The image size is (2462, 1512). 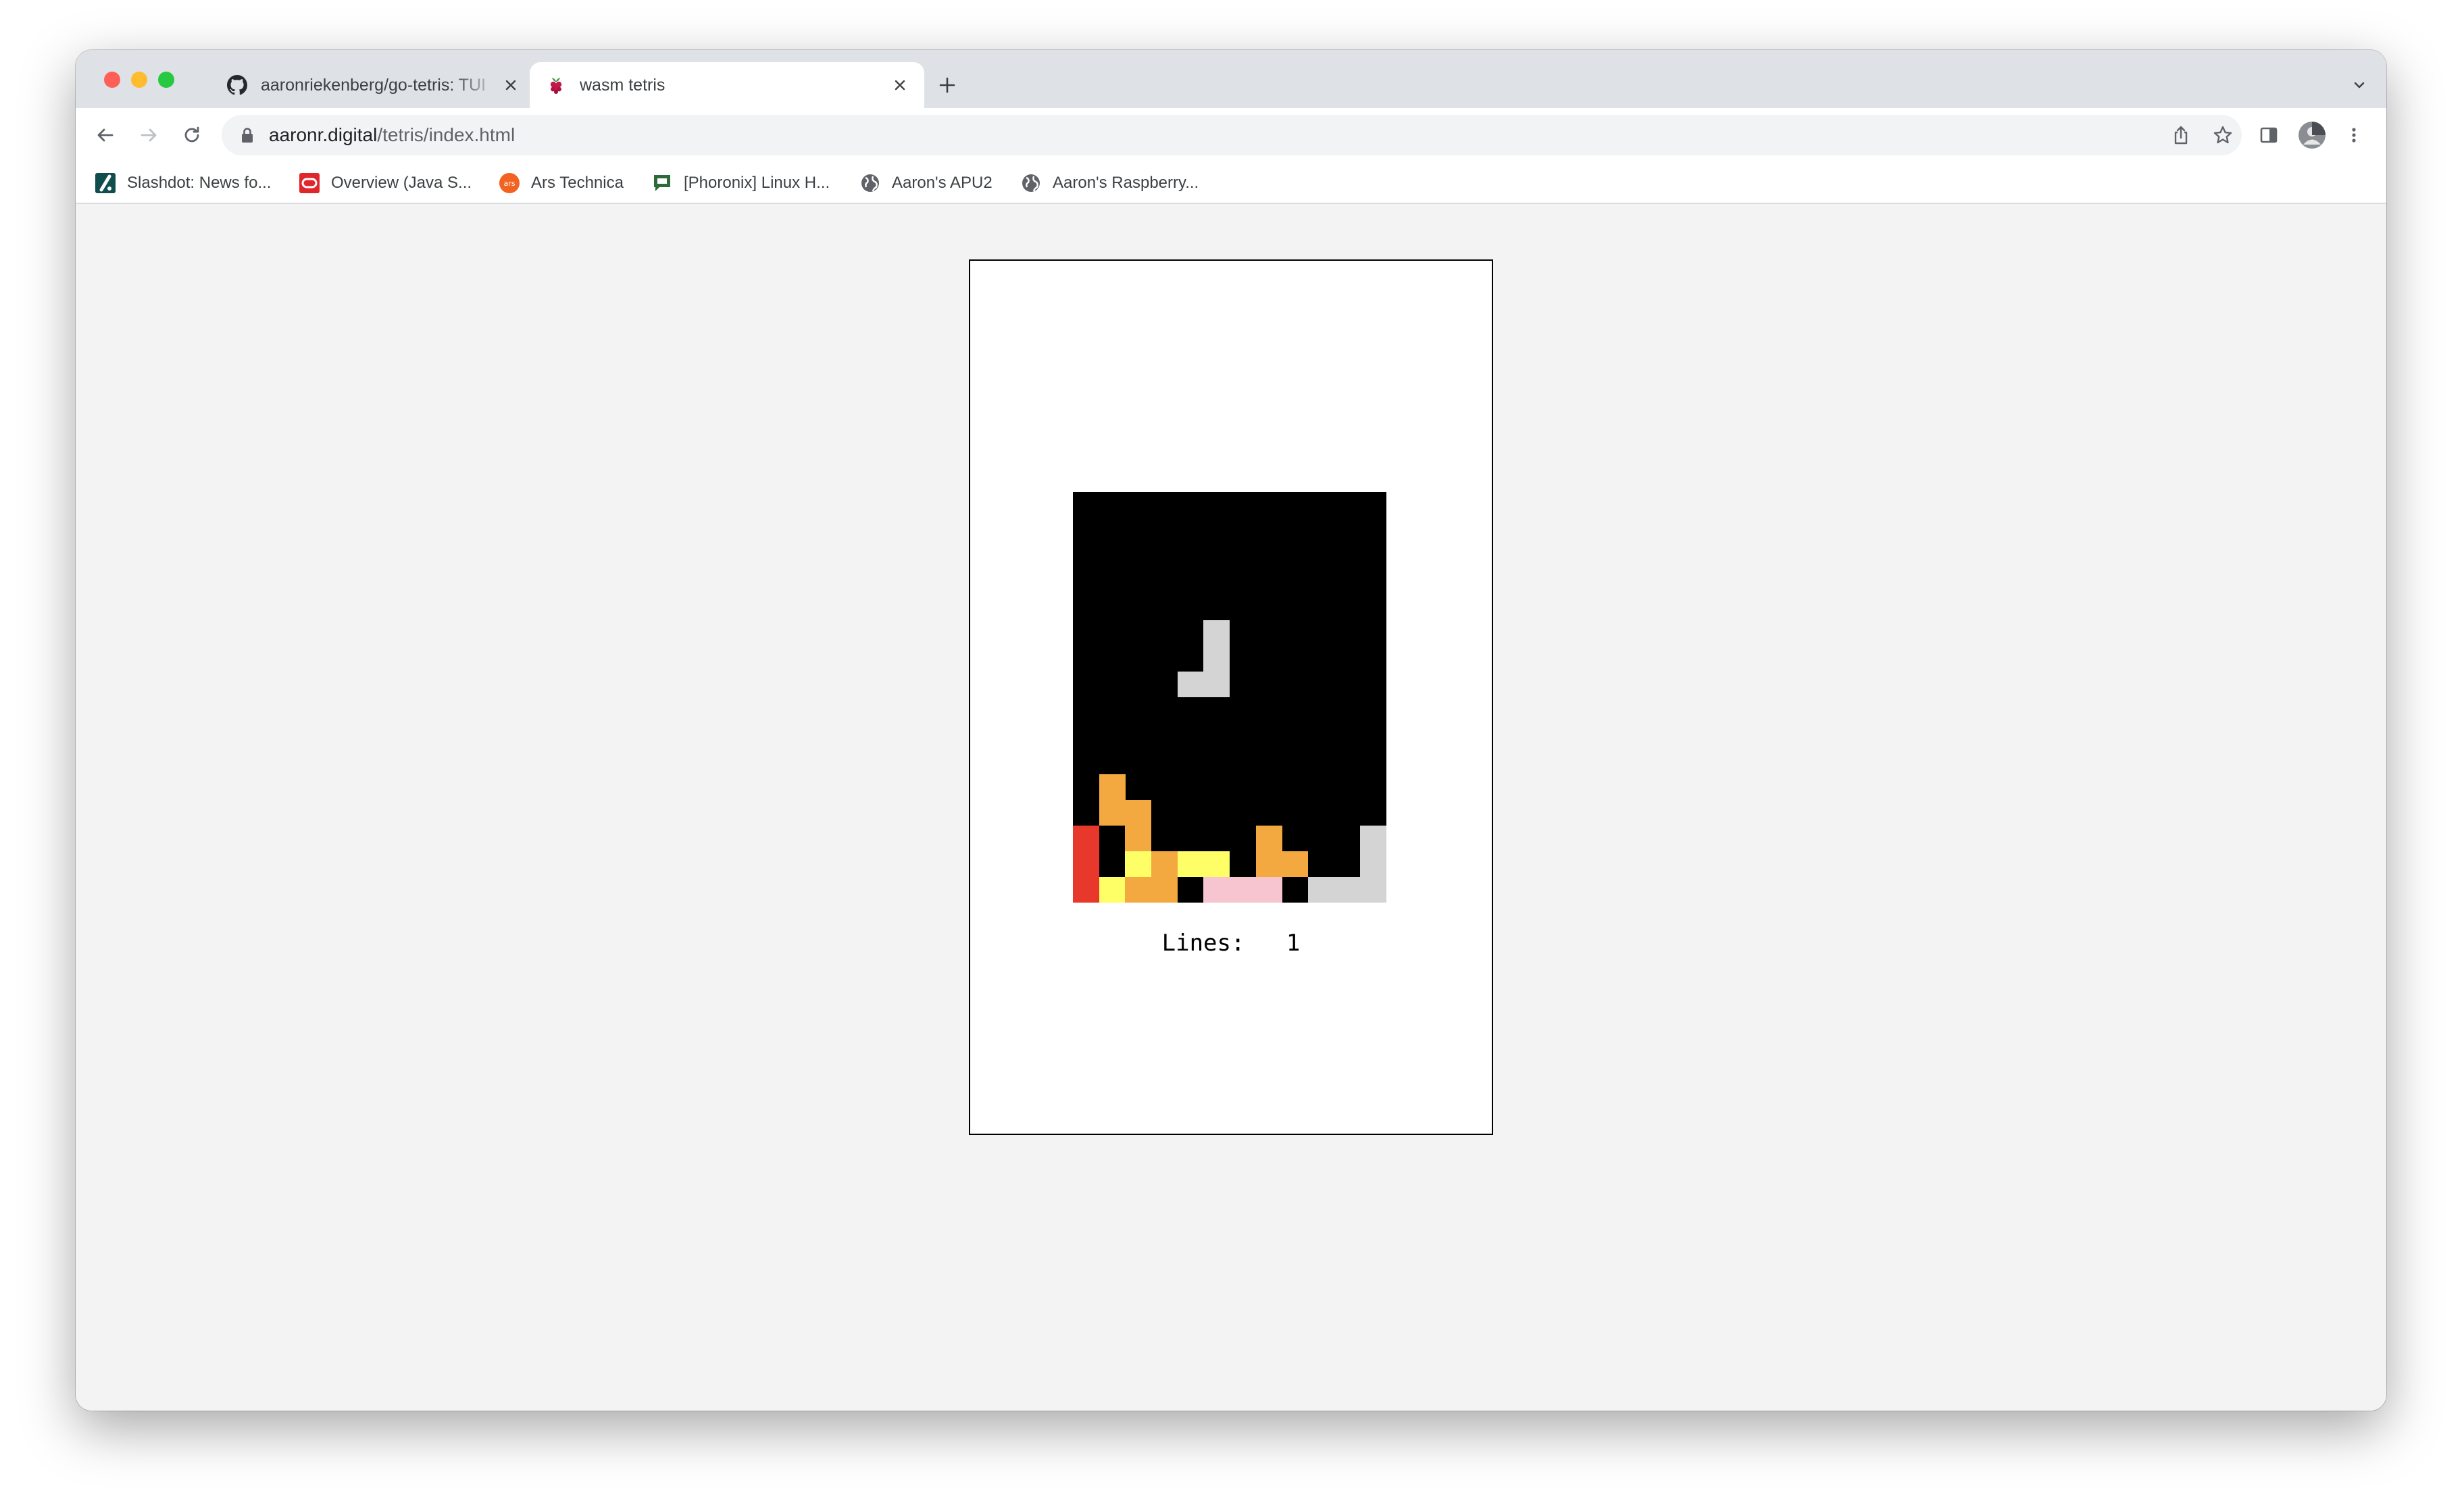 I want to click on new-tab-button, so click(x=947, y=85).